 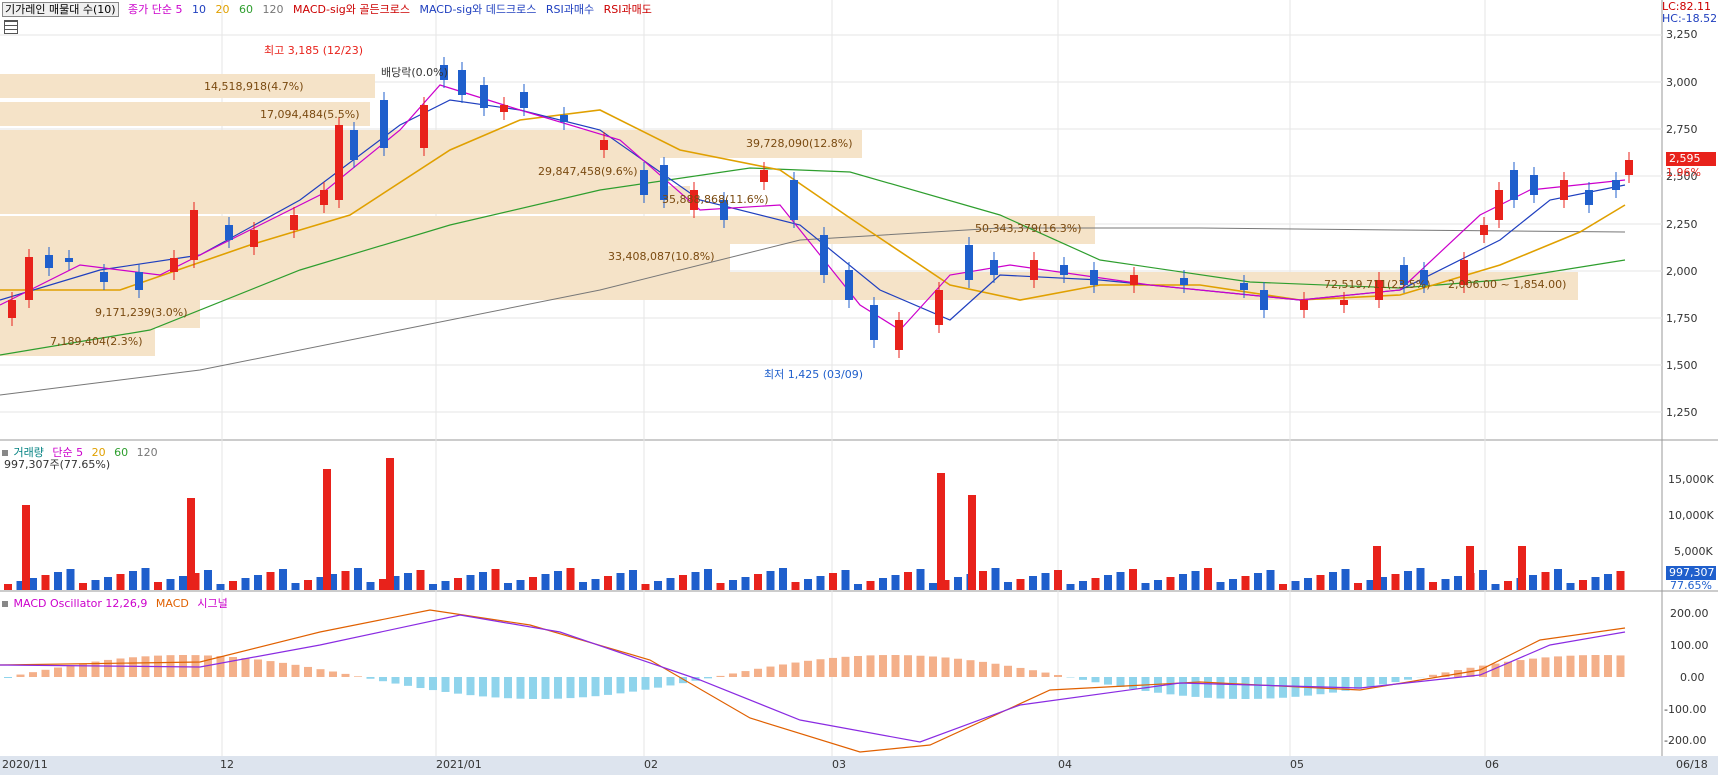 I want to click on legend-item-rsi-overbought: RSI과매수, so click(x=570, y=9).